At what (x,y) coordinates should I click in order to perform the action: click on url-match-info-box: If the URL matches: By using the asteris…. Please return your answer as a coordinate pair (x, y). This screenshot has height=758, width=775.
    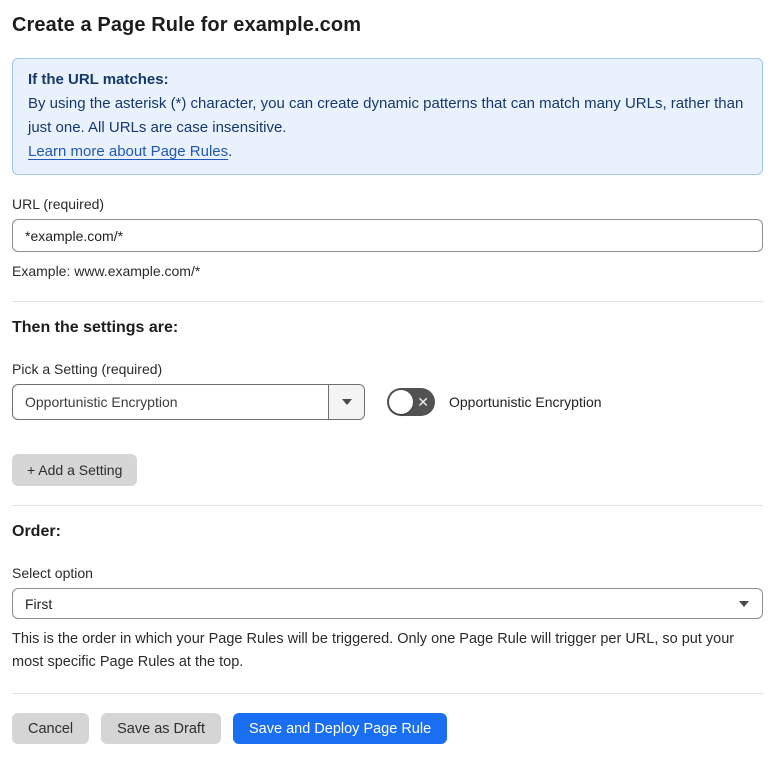
    Looking at the image, I should click on (387, 116).